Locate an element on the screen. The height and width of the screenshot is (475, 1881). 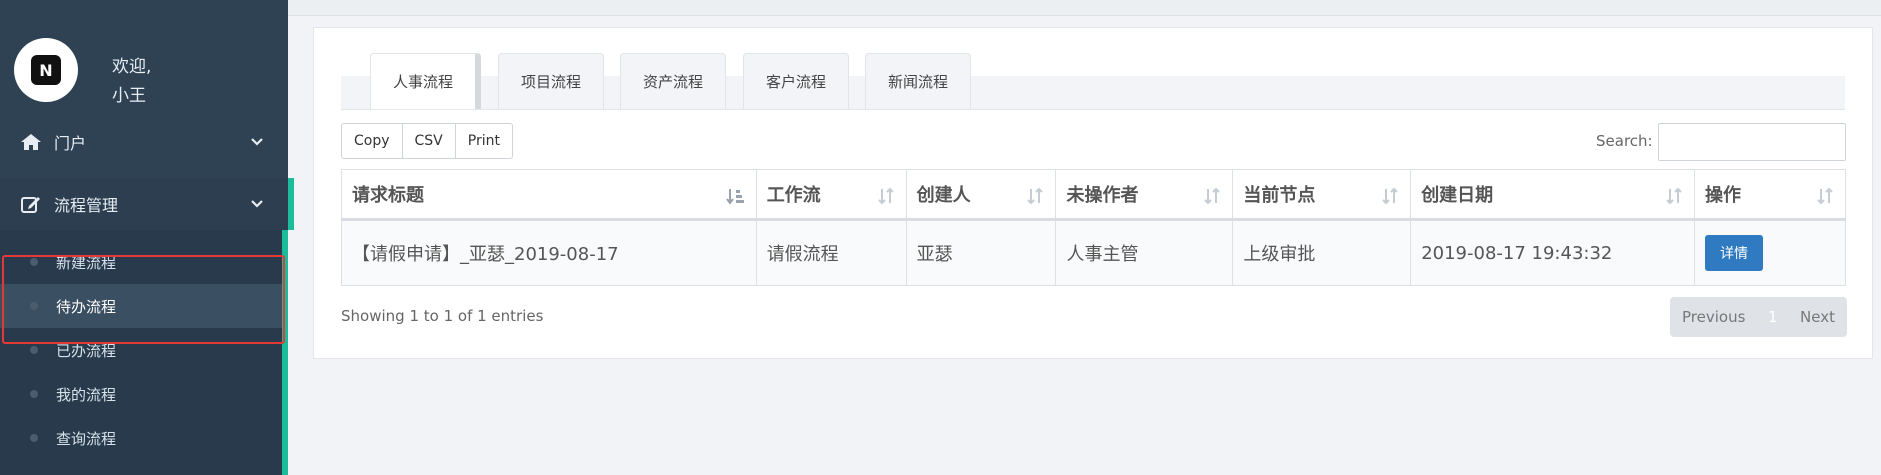
sidebar-item-my-flow: 我的流程 is located at coordinates (141, 394).